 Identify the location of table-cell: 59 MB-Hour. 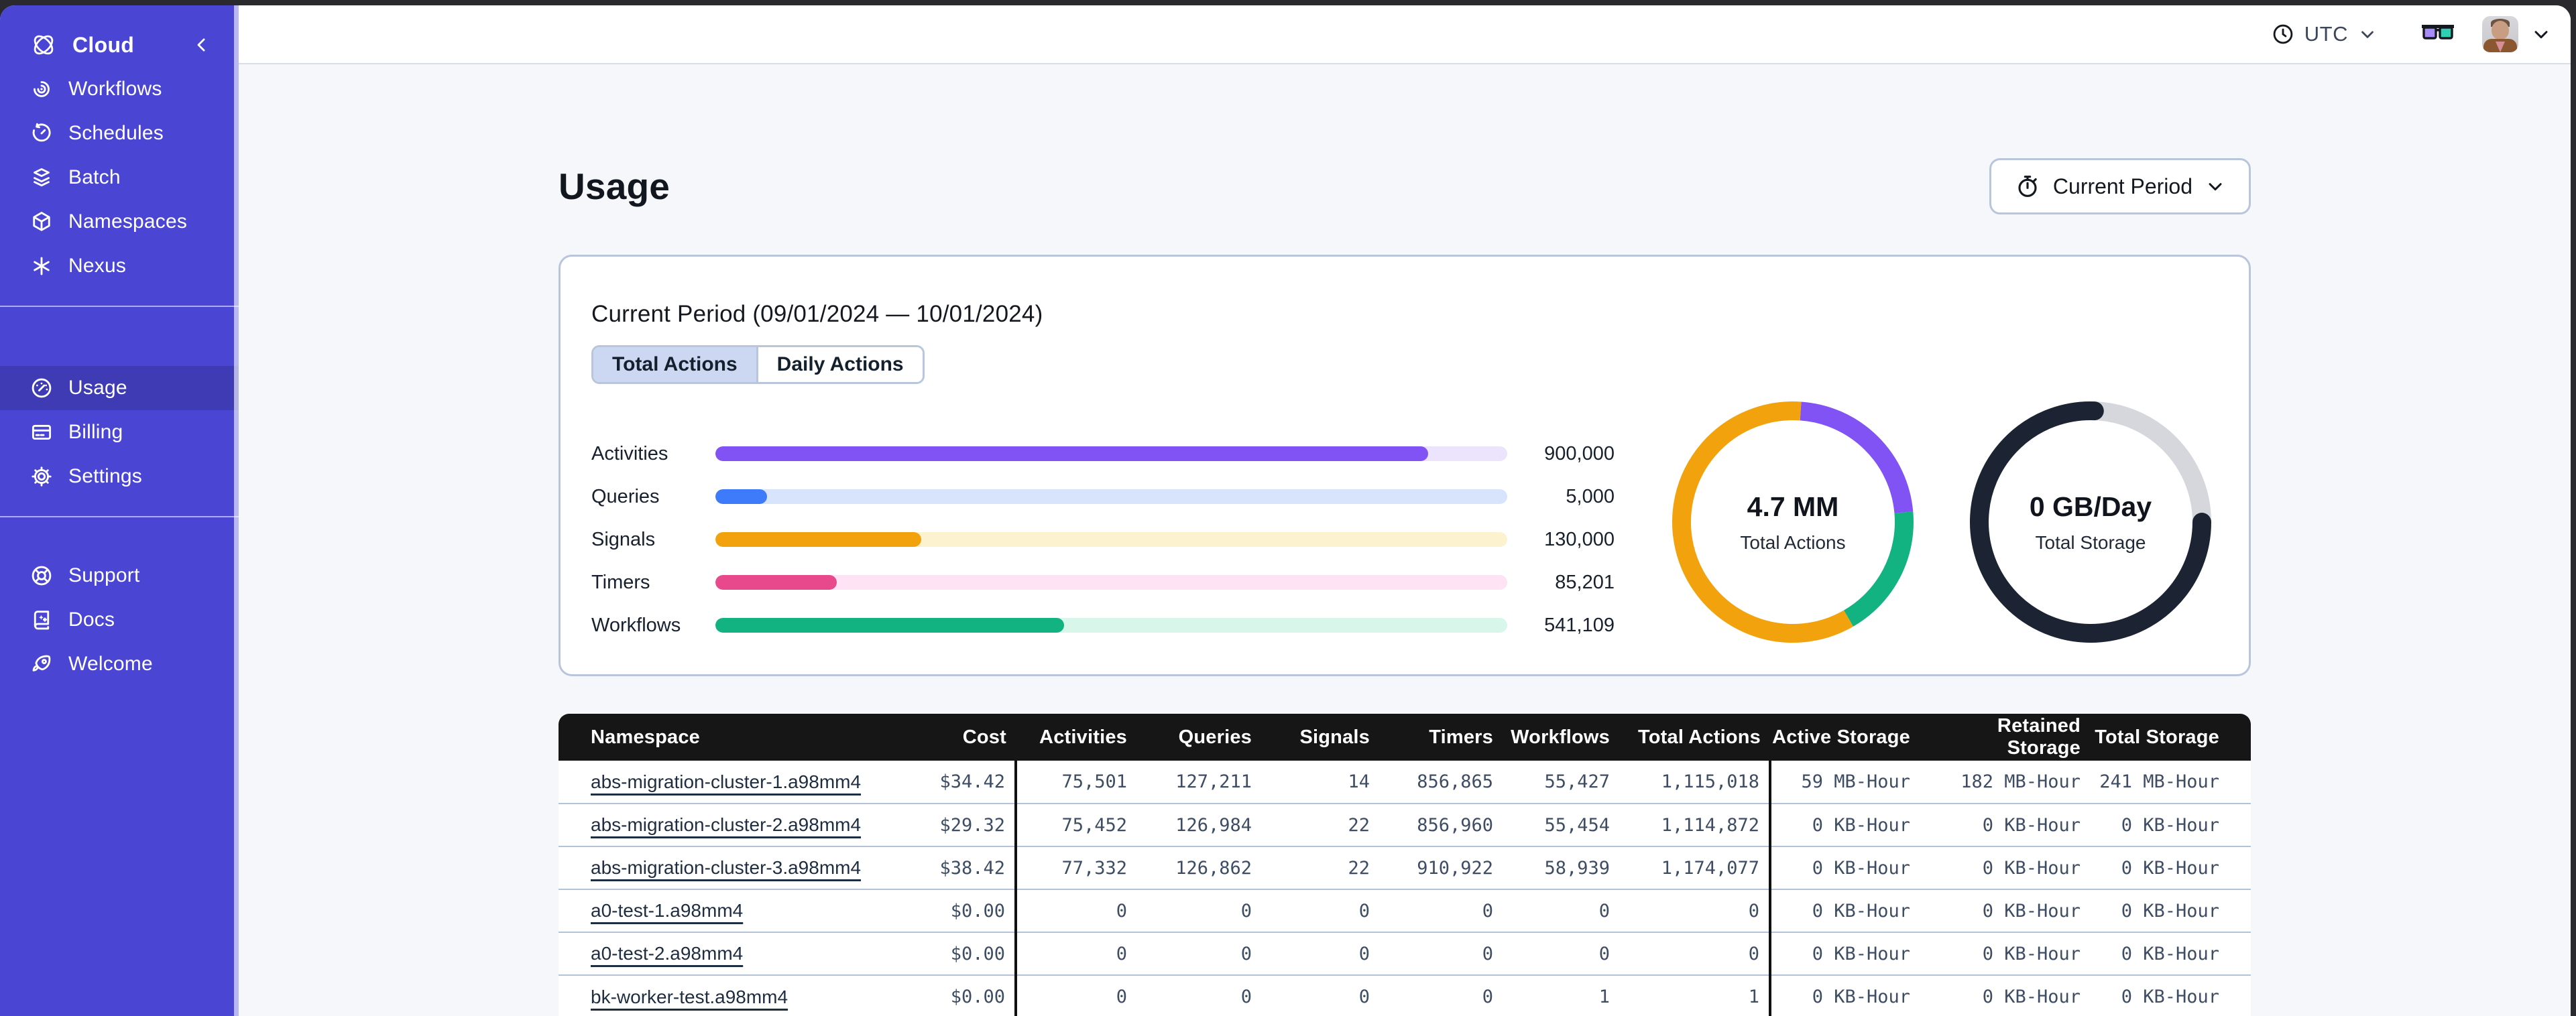
(1844, 782).